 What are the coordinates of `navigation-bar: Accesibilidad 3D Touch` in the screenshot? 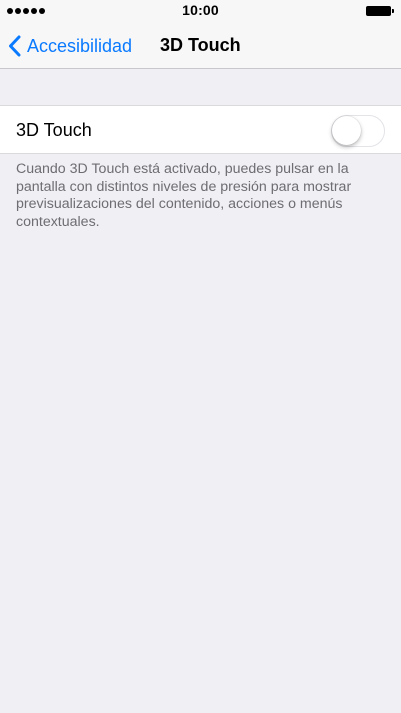 It's located at (200, 45).